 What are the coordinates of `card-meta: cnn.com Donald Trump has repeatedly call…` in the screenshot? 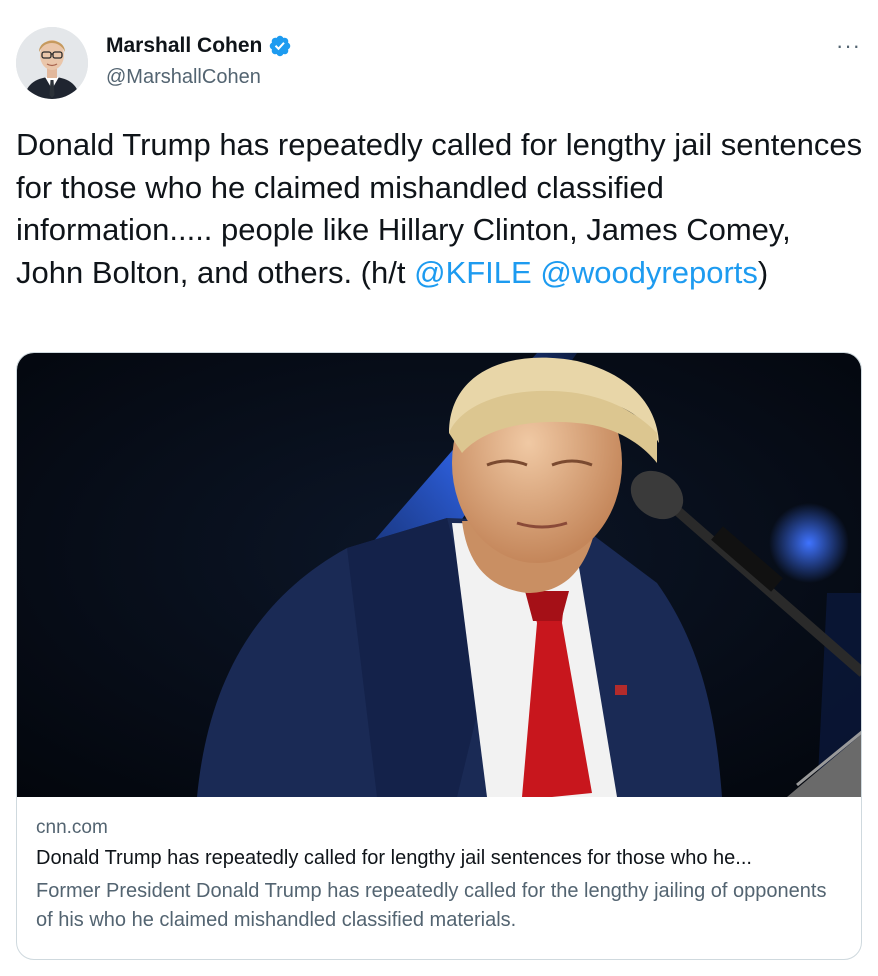 It's located at (441, 876).